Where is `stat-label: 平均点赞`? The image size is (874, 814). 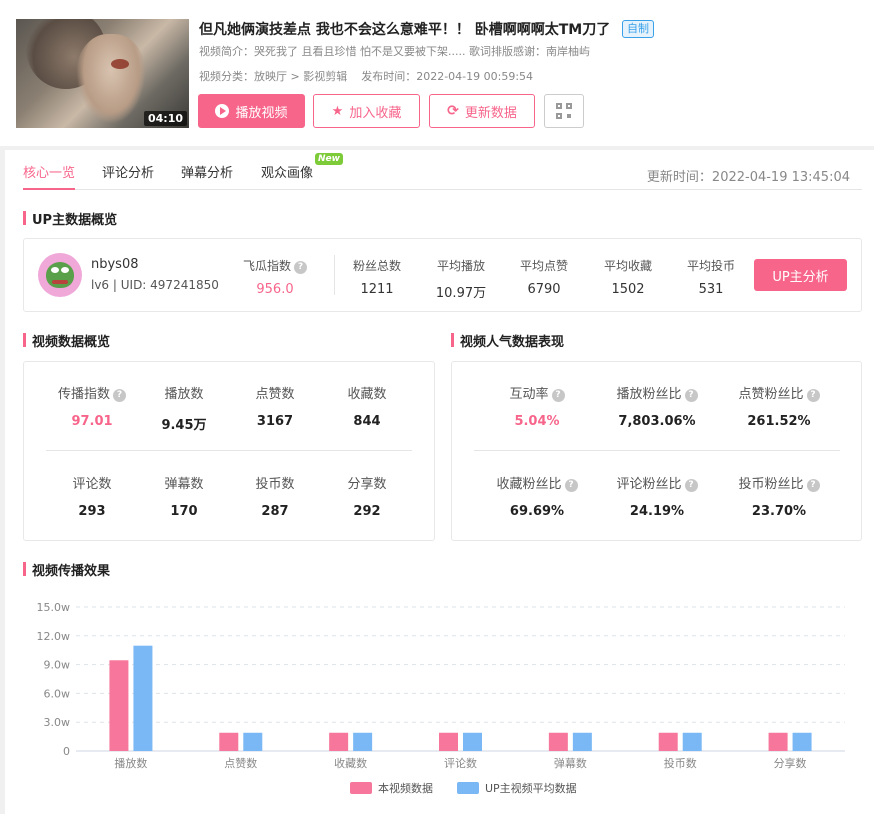 stat-label: 平均点赞 is located at coordinates (543, 266).